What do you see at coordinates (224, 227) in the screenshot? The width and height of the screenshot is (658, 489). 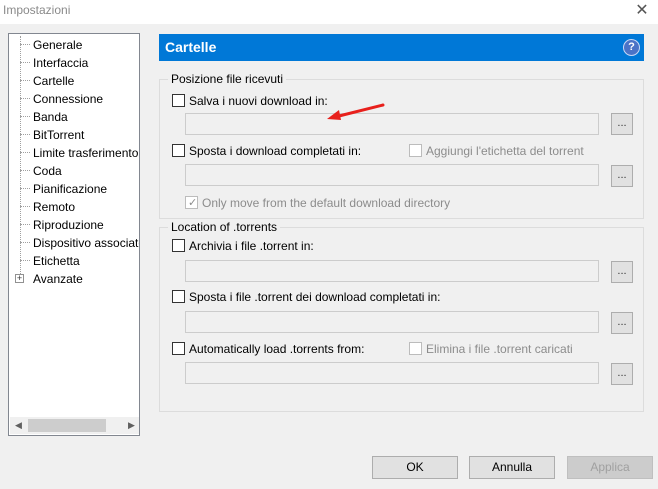 I see `group-legend: Location of .torrents` at bounding box center [224, 227].